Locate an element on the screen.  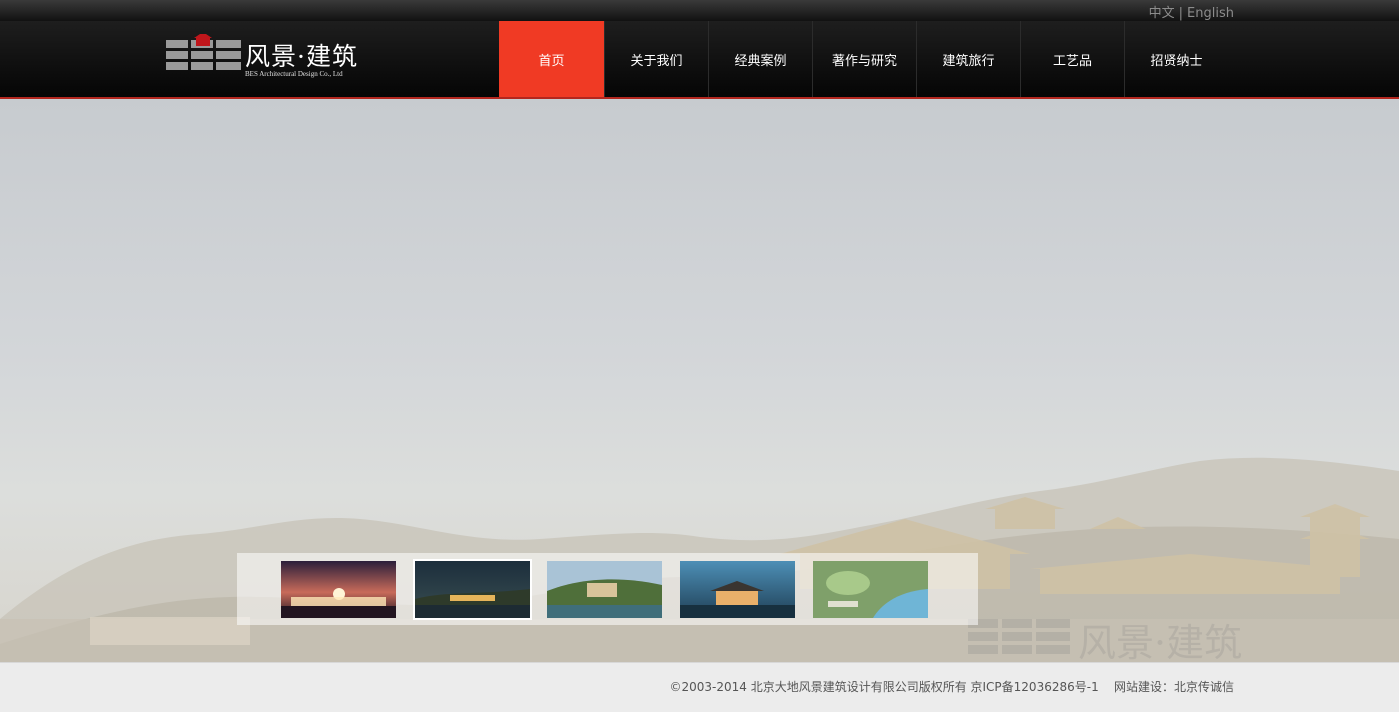
thumbnail-3-image is located at coordinates (604, 589).